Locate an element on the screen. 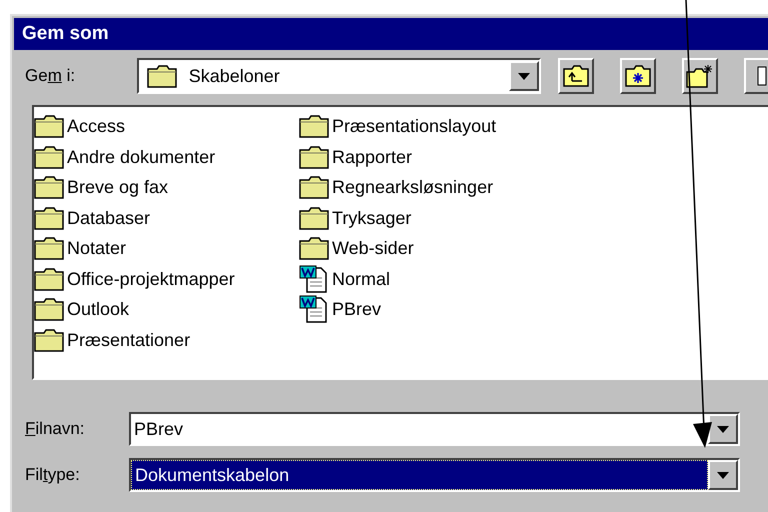 Image resolution: width=768 pixels, height=512 pixels. folder-name: Databaser is located at coordinates (108, 217).